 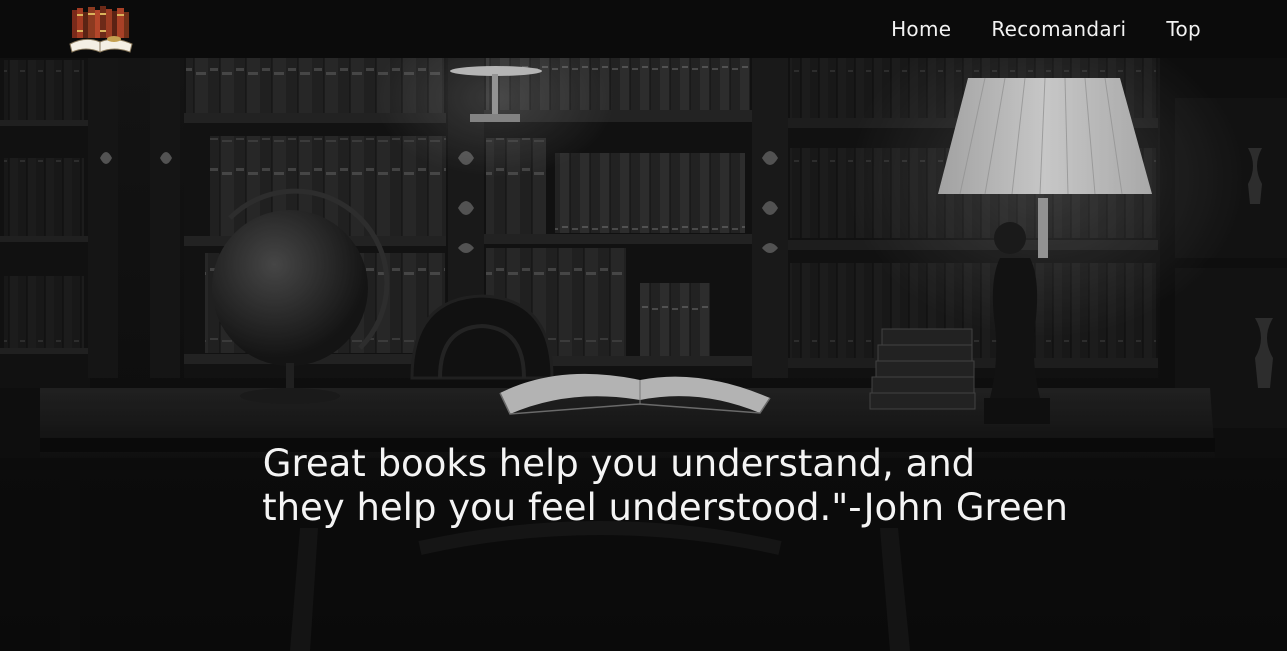 What do you see at coordinates (1183, 29) in the screenshot?
I see `nav-top-link: Top` at bounding box center [1183, 29].